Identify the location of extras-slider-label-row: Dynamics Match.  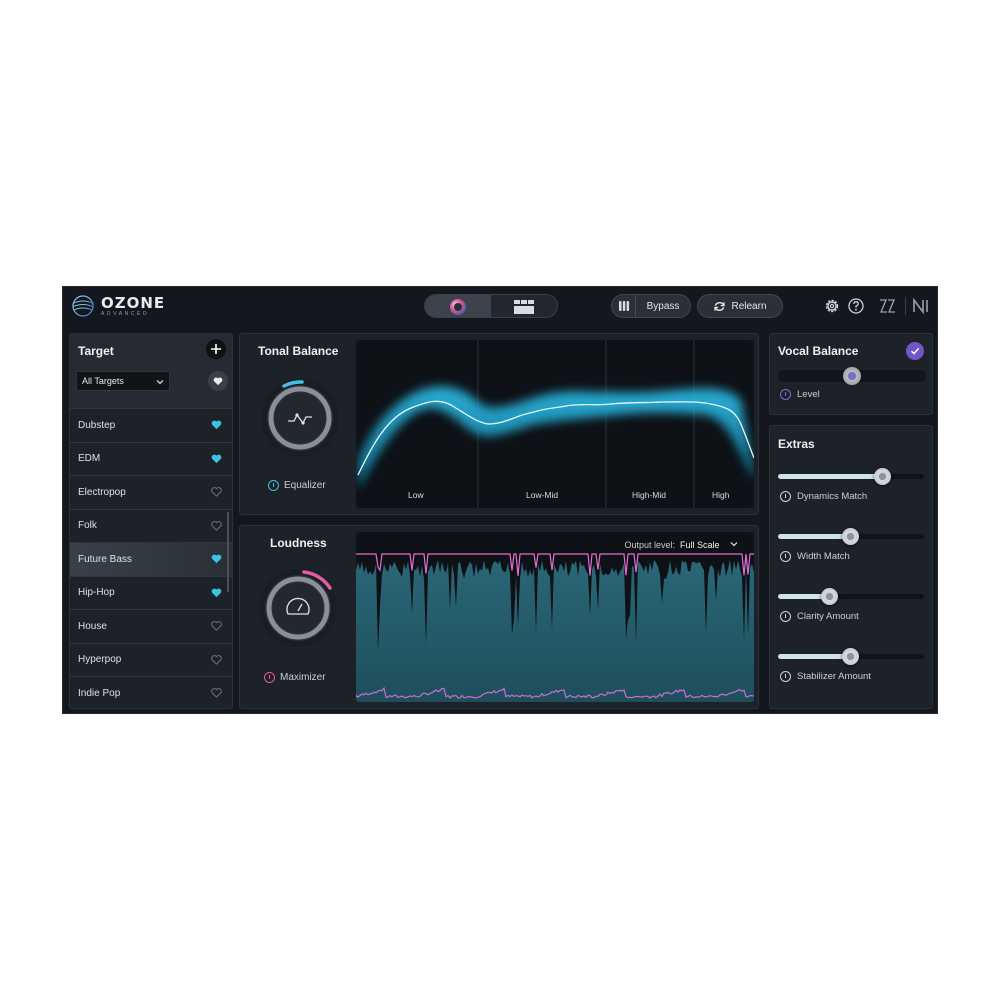
(823, 496).